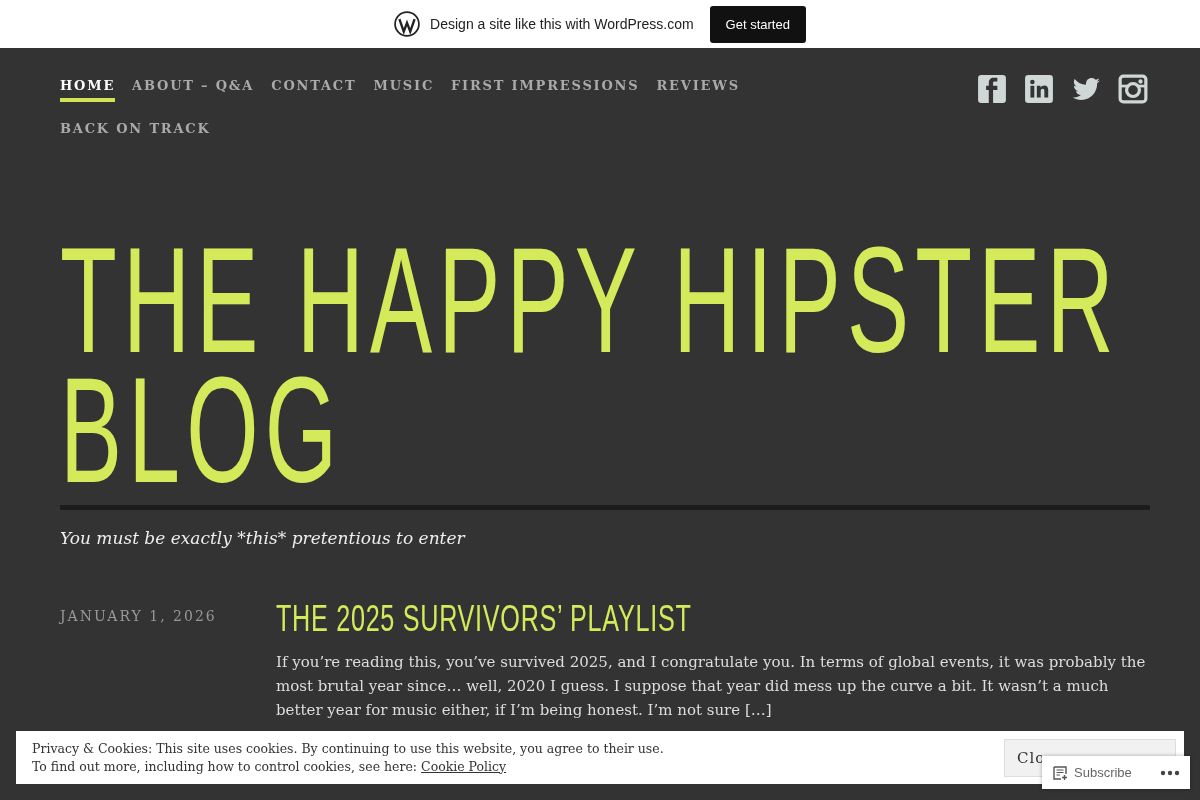  Describe the element at coordinates (225, 766) in the screenshot. I see `cookie-notice-text: To find out more, including how to control cookies, see here:` at that location.